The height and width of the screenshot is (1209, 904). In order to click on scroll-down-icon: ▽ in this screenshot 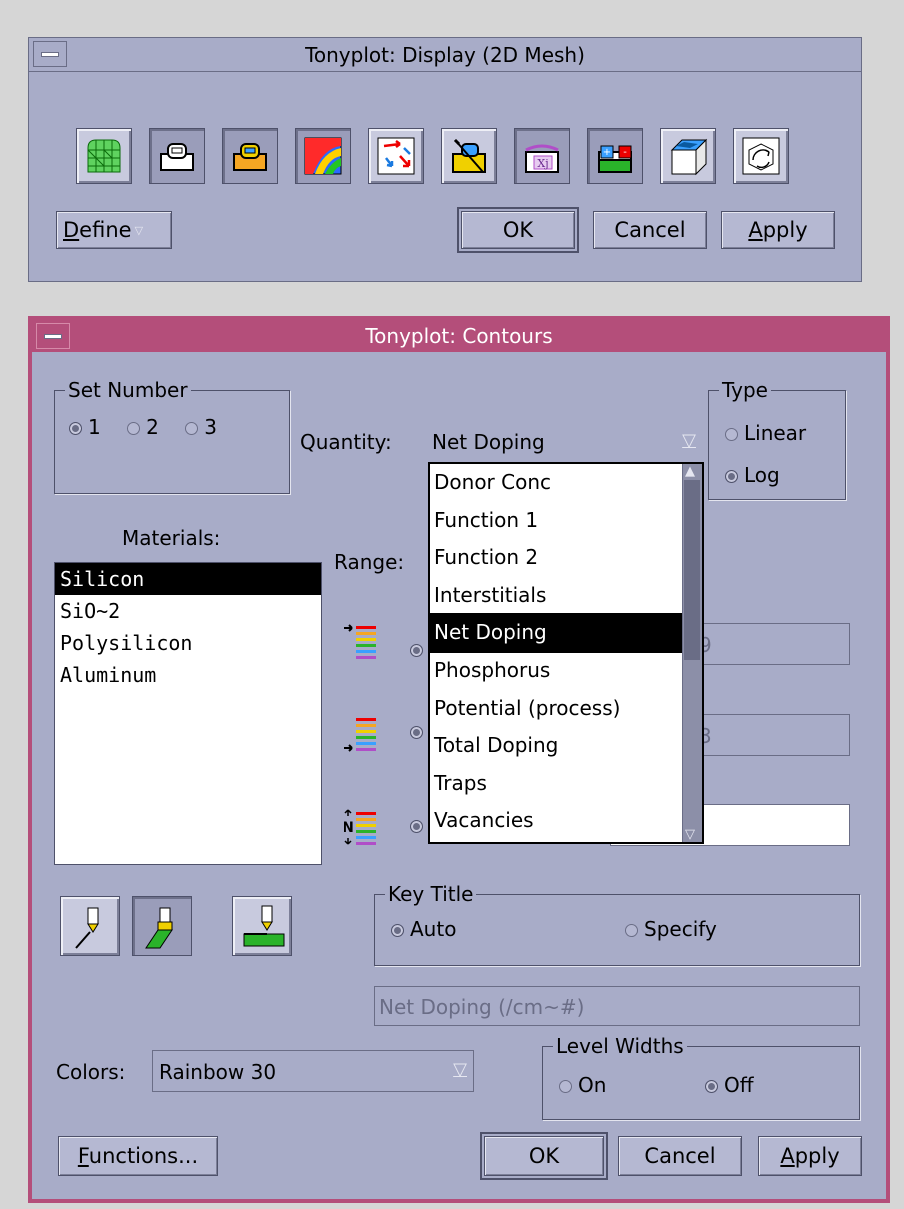, I will do `click(690, 834)`.